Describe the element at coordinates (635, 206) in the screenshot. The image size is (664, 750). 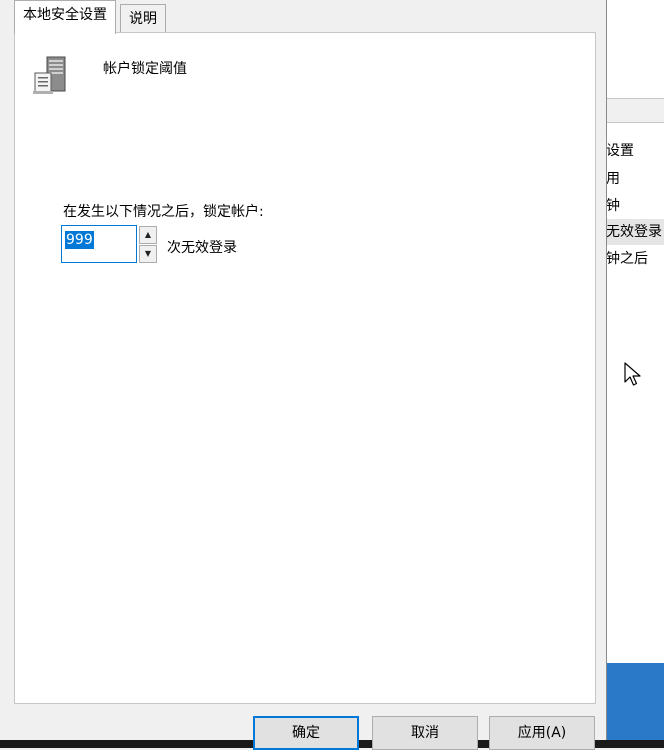
I see `background-list-item: 钟` at that location.